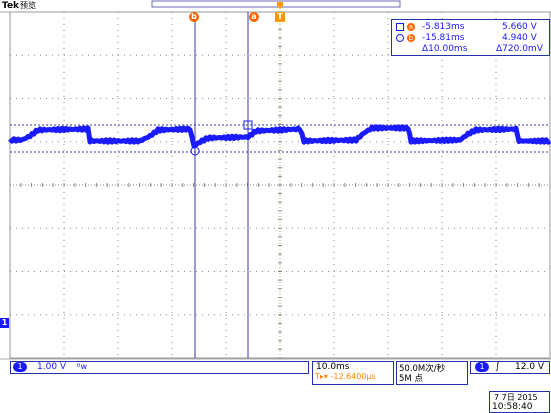  I want to click on brand-label: Tek预览, so click(19, 6).